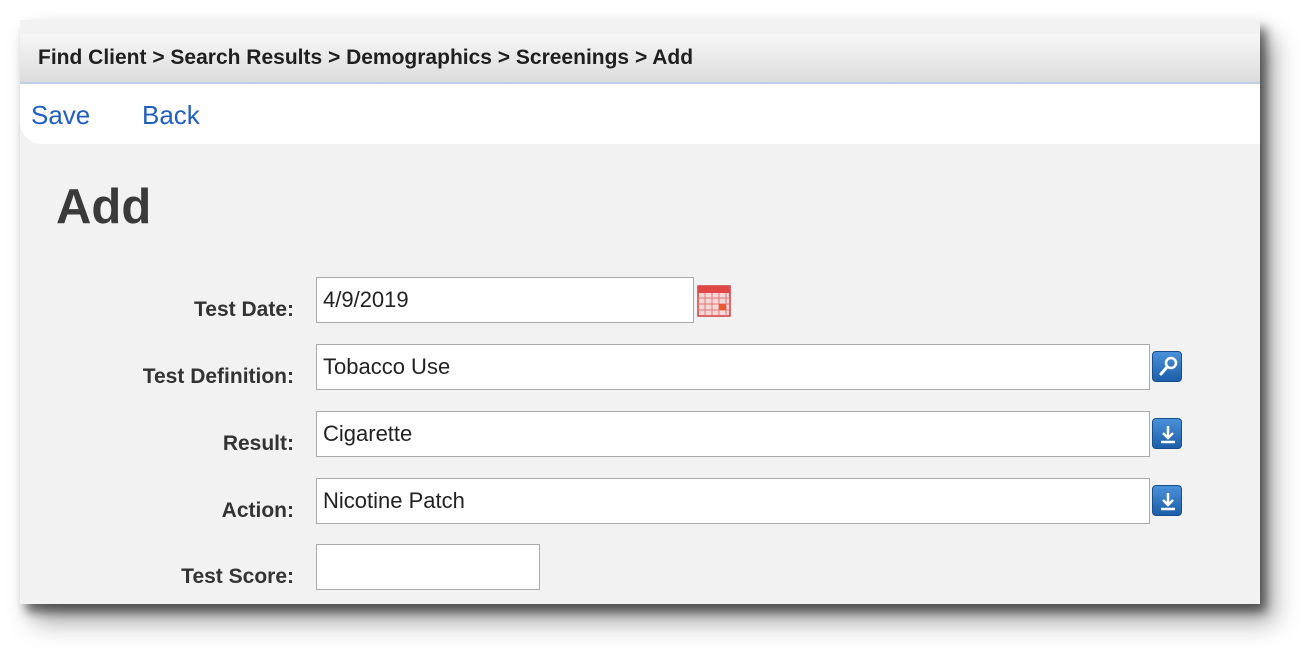  Describe the element at coordinates (714, 300) in the screenshot. I see `calendar-icon` at that location.